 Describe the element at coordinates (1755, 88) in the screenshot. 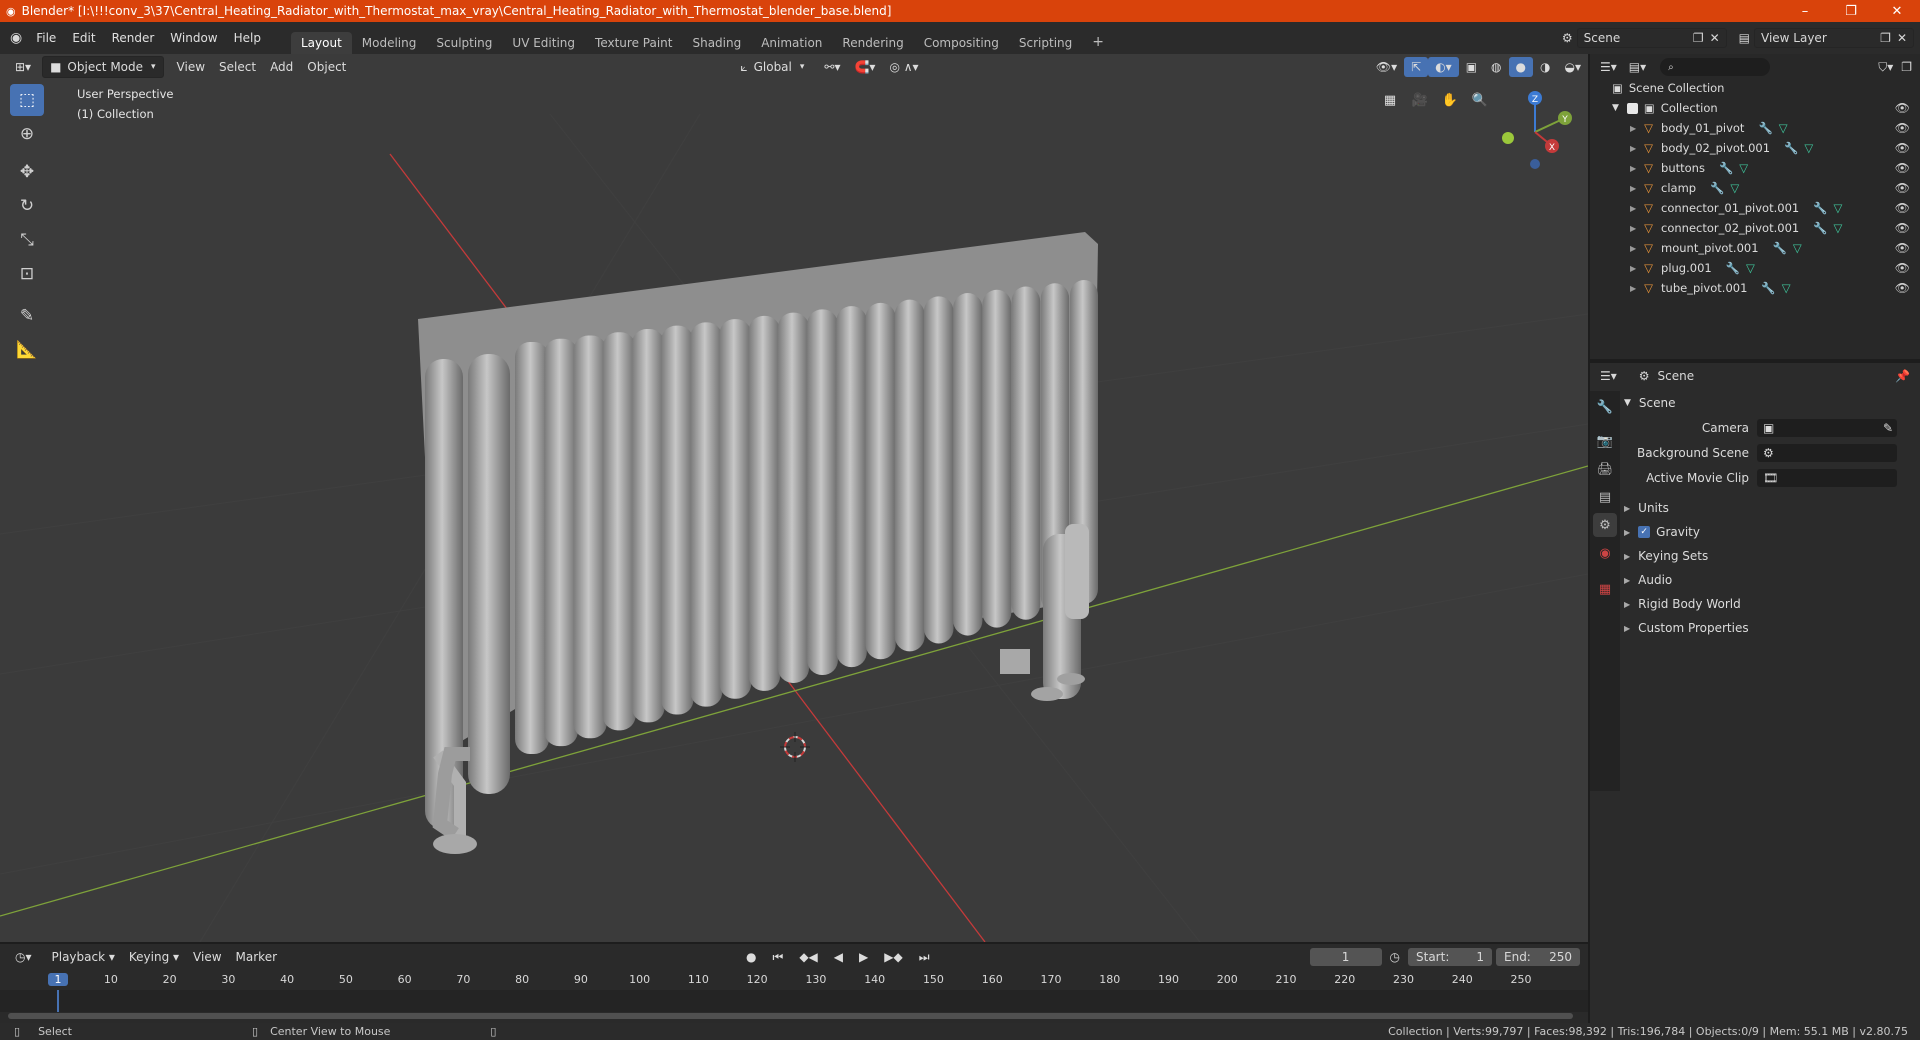

I see `outliner-scene-collection: ▣ Scene Collection` at that location.